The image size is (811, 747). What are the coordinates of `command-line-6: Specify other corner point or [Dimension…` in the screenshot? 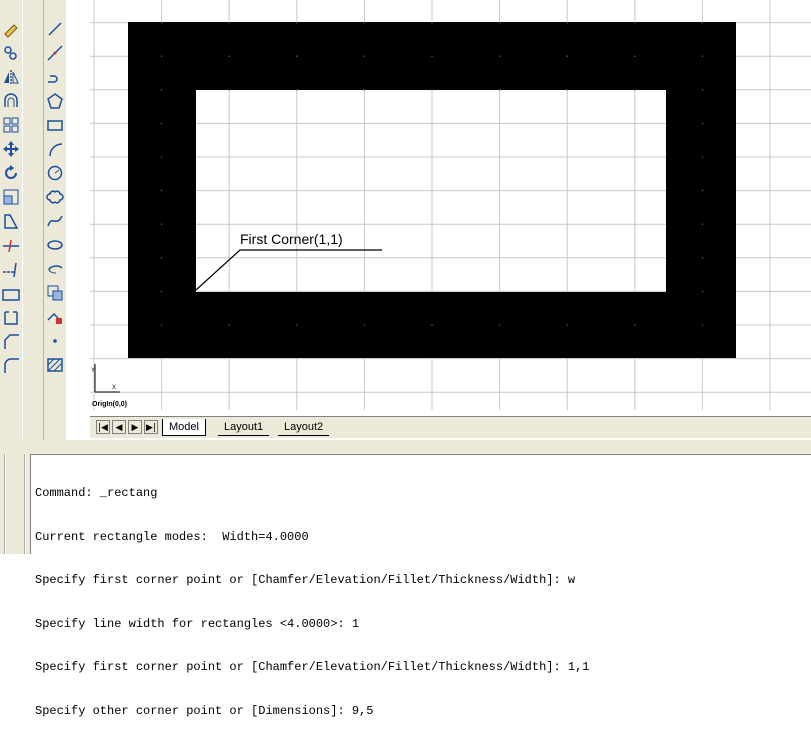 It's located at (204, 710).